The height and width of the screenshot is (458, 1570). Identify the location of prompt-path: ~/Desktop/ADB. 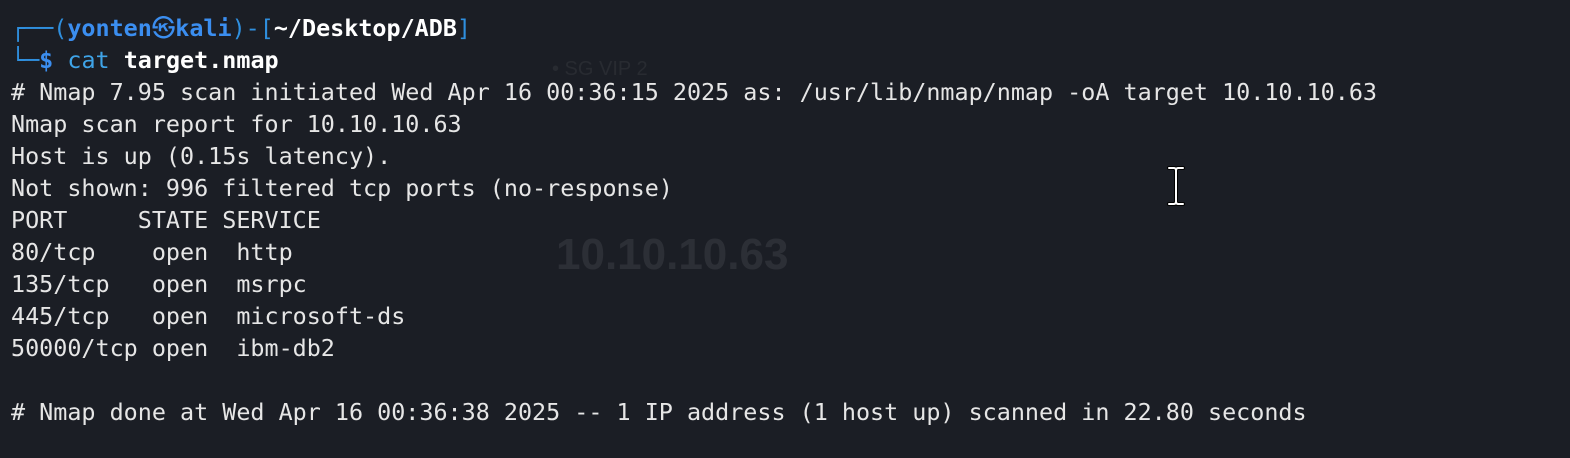
(365, 28).